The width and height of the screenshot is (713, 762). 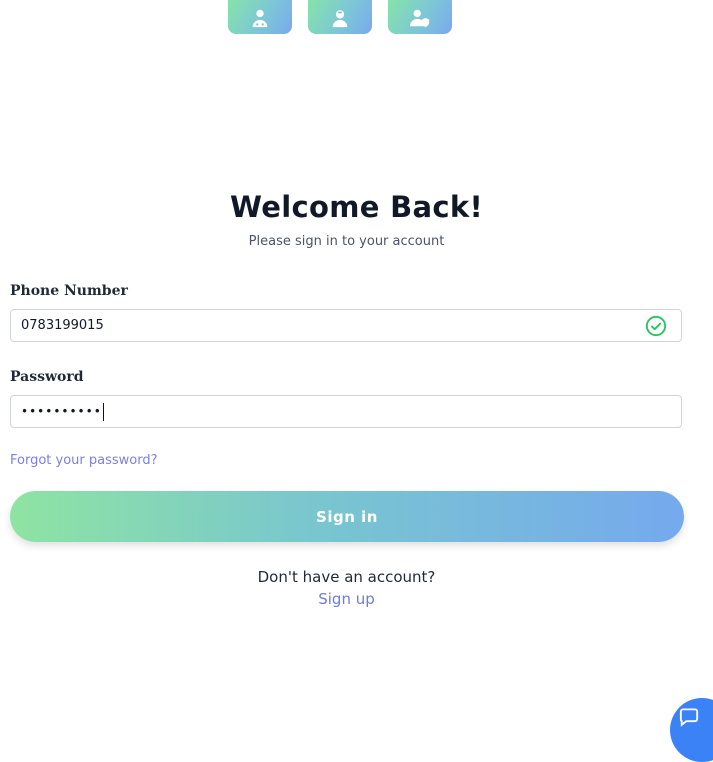 What do you see at coordinates (689, 717) in the screenshot?
I see `chat-icon` at bounding box center [689, 717].